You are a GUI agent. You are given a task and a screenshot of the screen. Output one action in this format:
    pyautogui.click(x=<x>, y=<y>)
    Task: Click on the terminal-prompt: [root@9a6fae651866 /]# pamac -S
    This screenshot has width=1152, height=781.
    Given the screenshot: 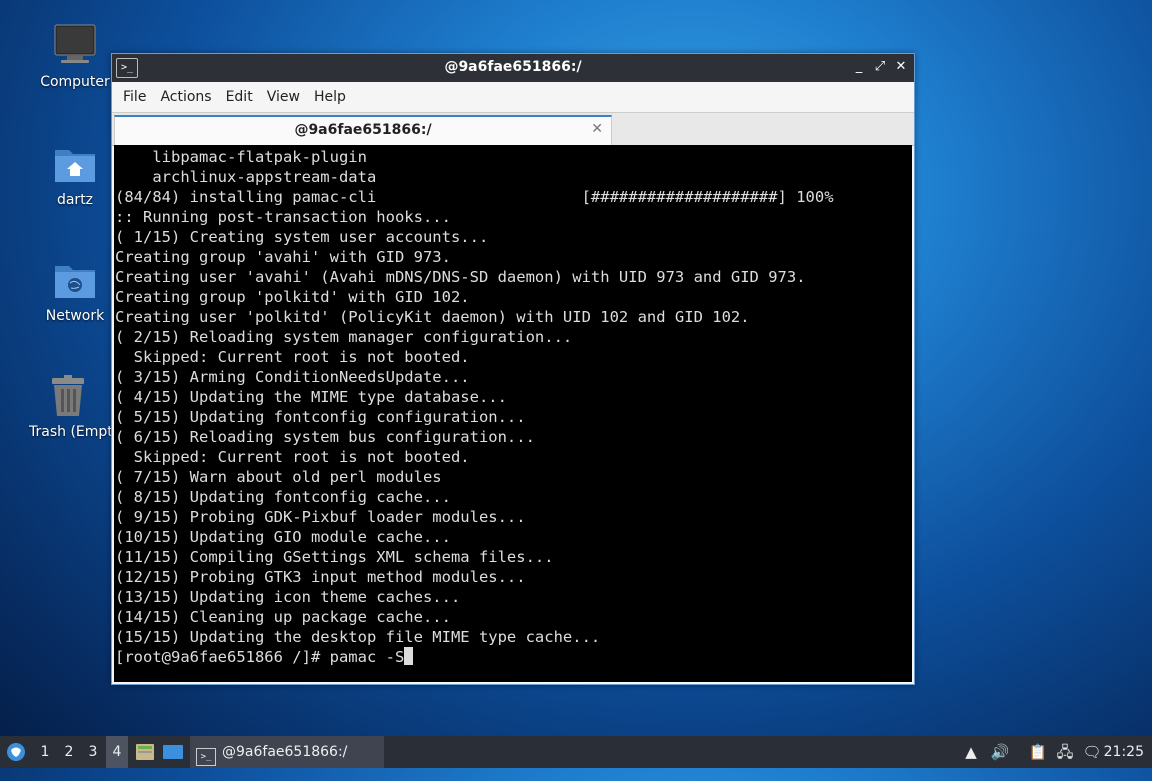 What is the action you would take?
    pyautogui.click(x=260, y=657)
    